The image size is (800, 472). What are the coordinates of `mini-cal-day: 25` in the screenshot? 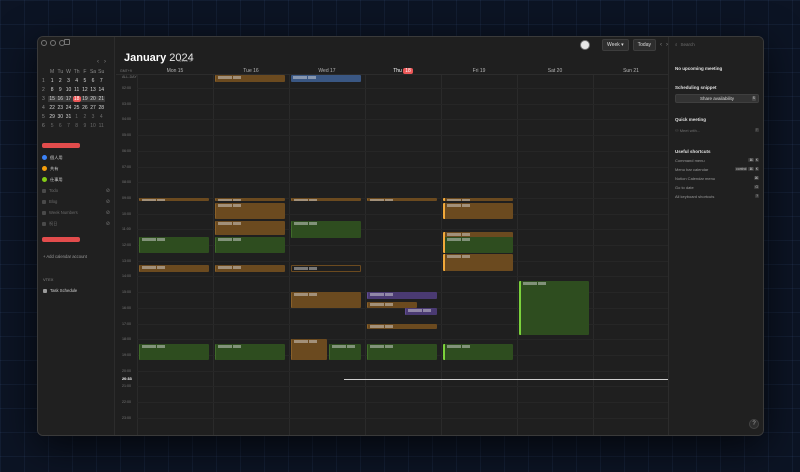 It's located at (77, 108).